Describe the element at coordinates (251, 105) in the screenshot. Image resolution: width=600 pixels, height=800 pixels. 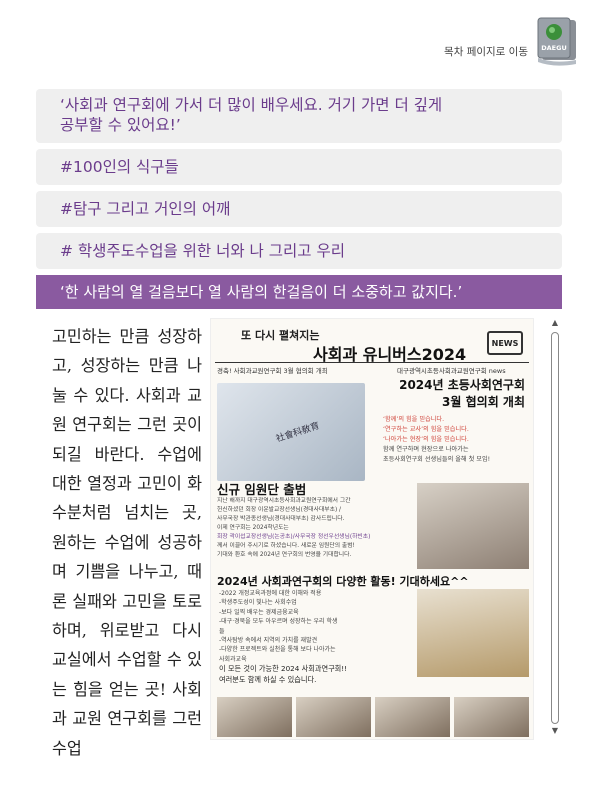
I see `section-quote-line-1: ‘사회과 연구회에 가서 더 많이 배우세요. 거기 가면 더 깊게` at that location.